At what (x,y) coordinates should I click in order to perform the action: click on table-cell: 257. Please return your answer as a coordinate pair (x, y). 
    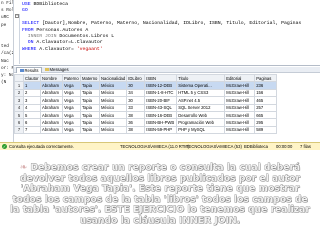
    Looking at the image, I should click on (266, 107).